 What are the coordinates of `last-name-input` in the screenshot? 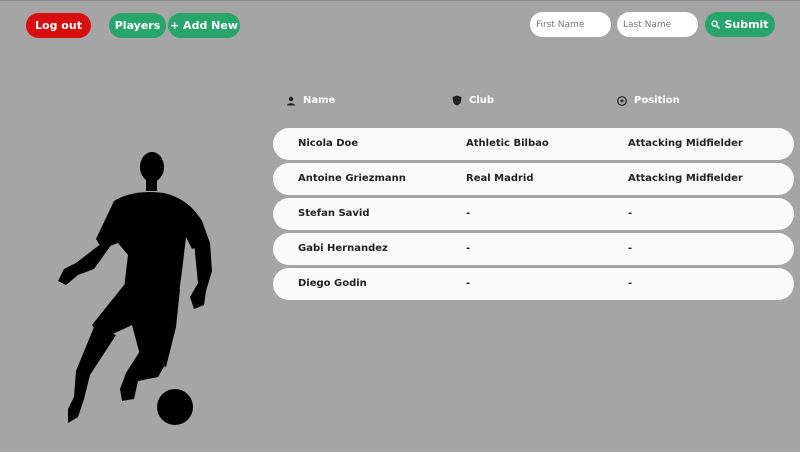 It's located at (657, 24).